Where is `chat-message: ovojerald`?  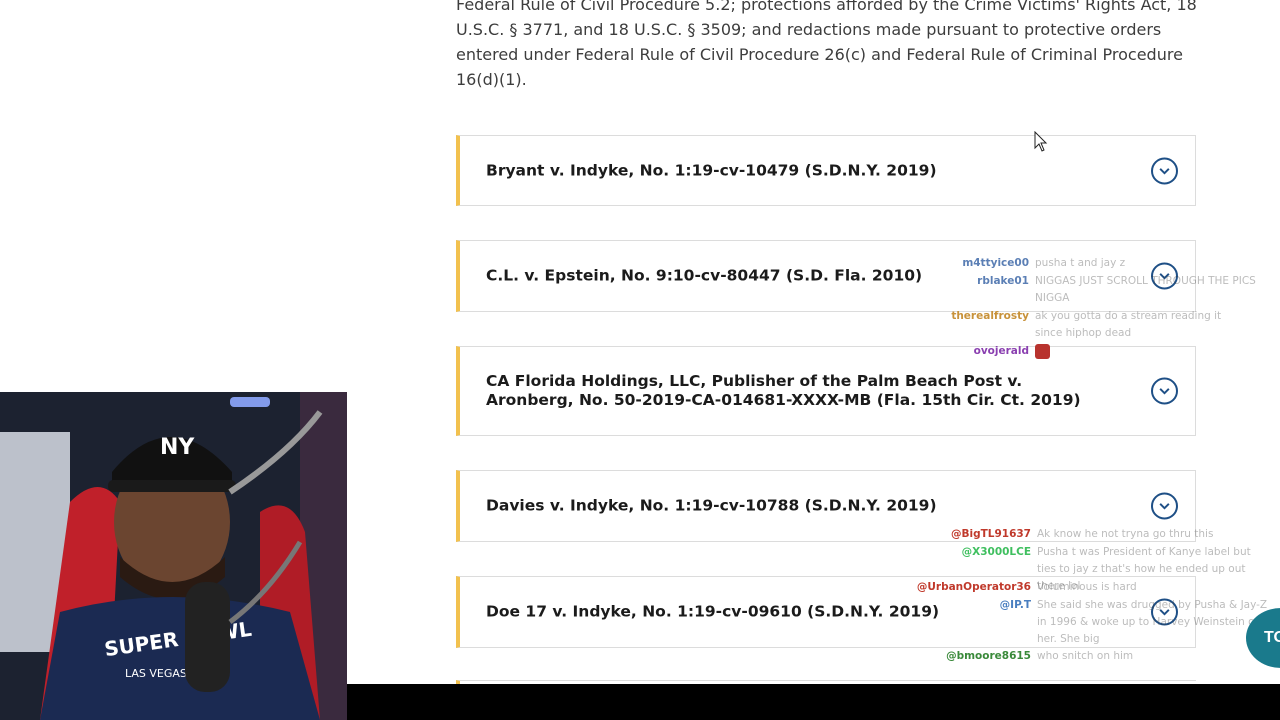
chat-message: ovojerald is located at coordinates (980, 351).